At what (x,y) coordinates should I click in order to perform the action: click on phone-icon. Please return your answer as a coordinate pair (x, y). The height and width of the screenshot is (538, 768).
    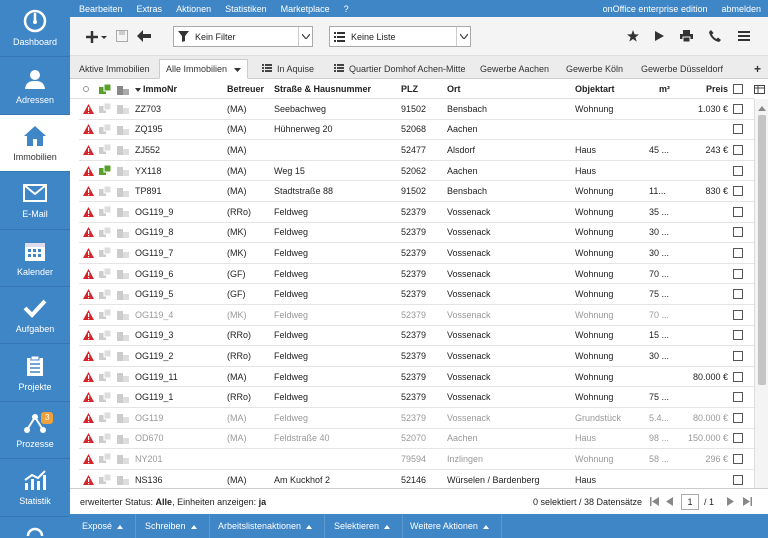
    Looking at the image, I should click on (715, 36).